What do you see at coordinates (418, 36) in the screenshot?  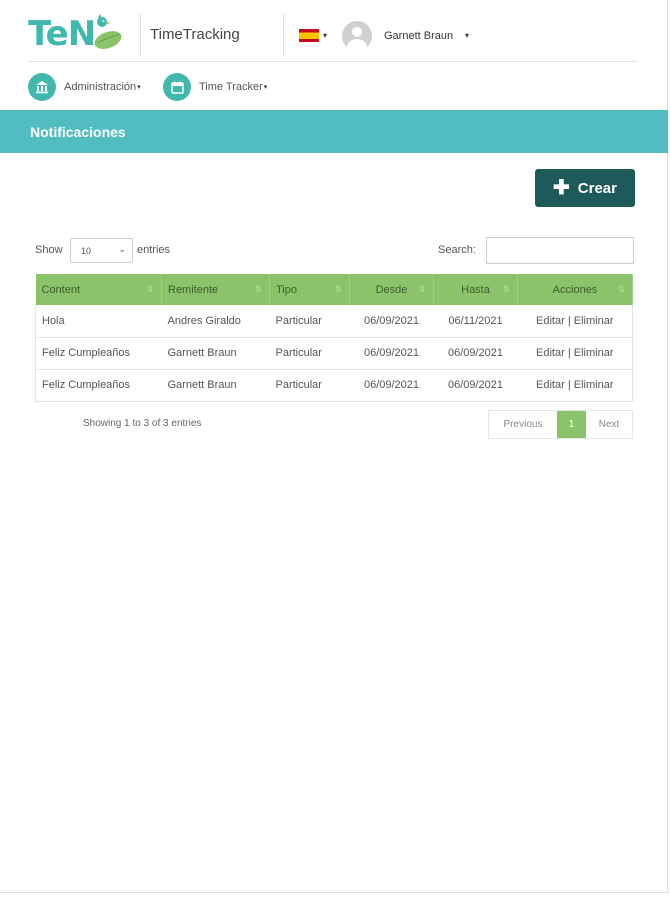 I see `user-menu-name: Garnett Braun` at bounding box center [418, 36].